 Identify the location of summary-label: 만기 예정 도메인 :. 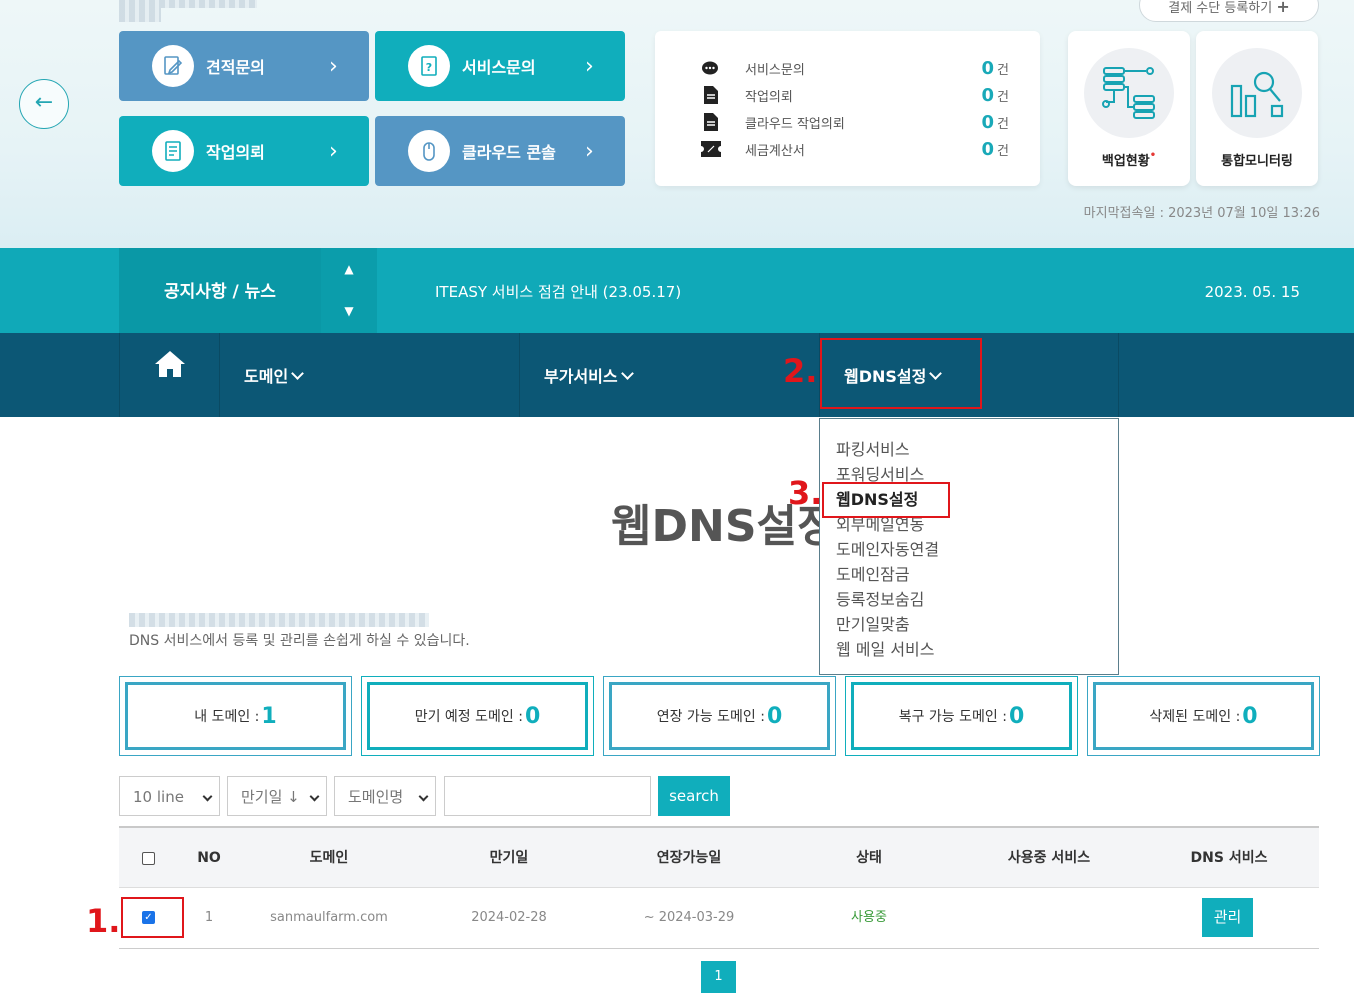
(468, 717).